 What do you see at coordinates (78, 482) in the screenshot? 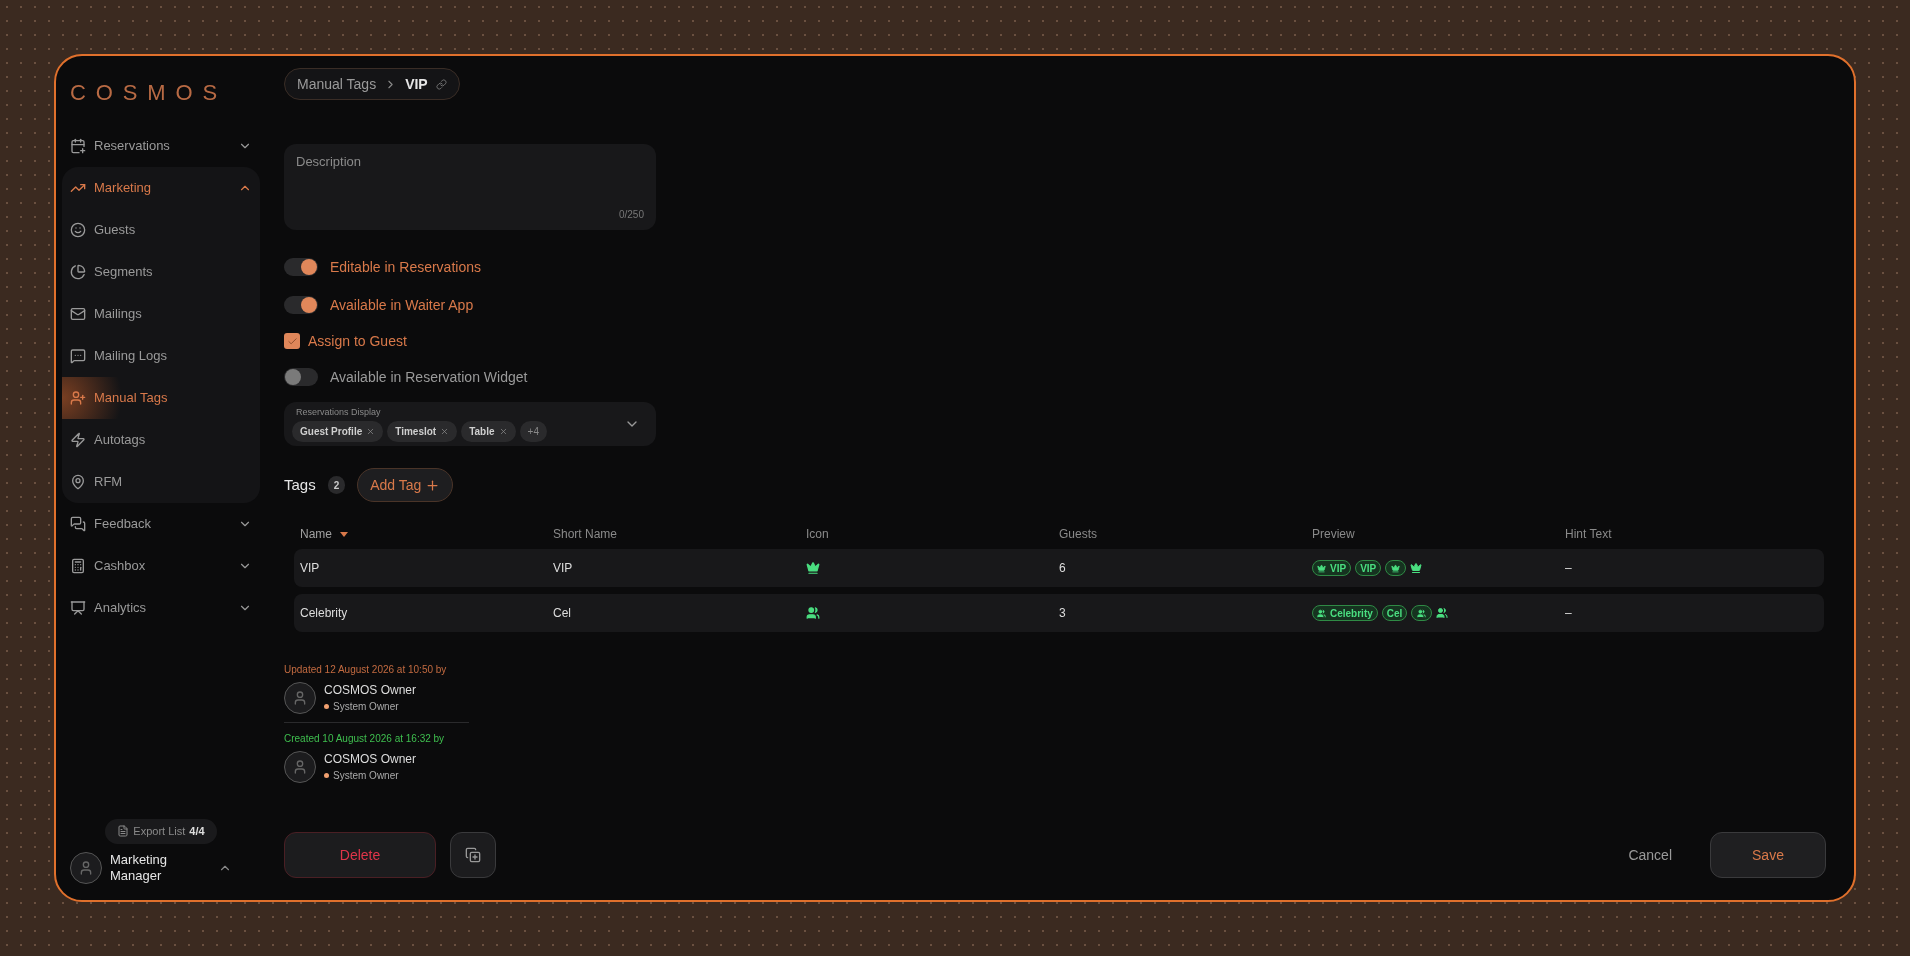
I see `map-pin-icon` at bounding box center [78, 482].